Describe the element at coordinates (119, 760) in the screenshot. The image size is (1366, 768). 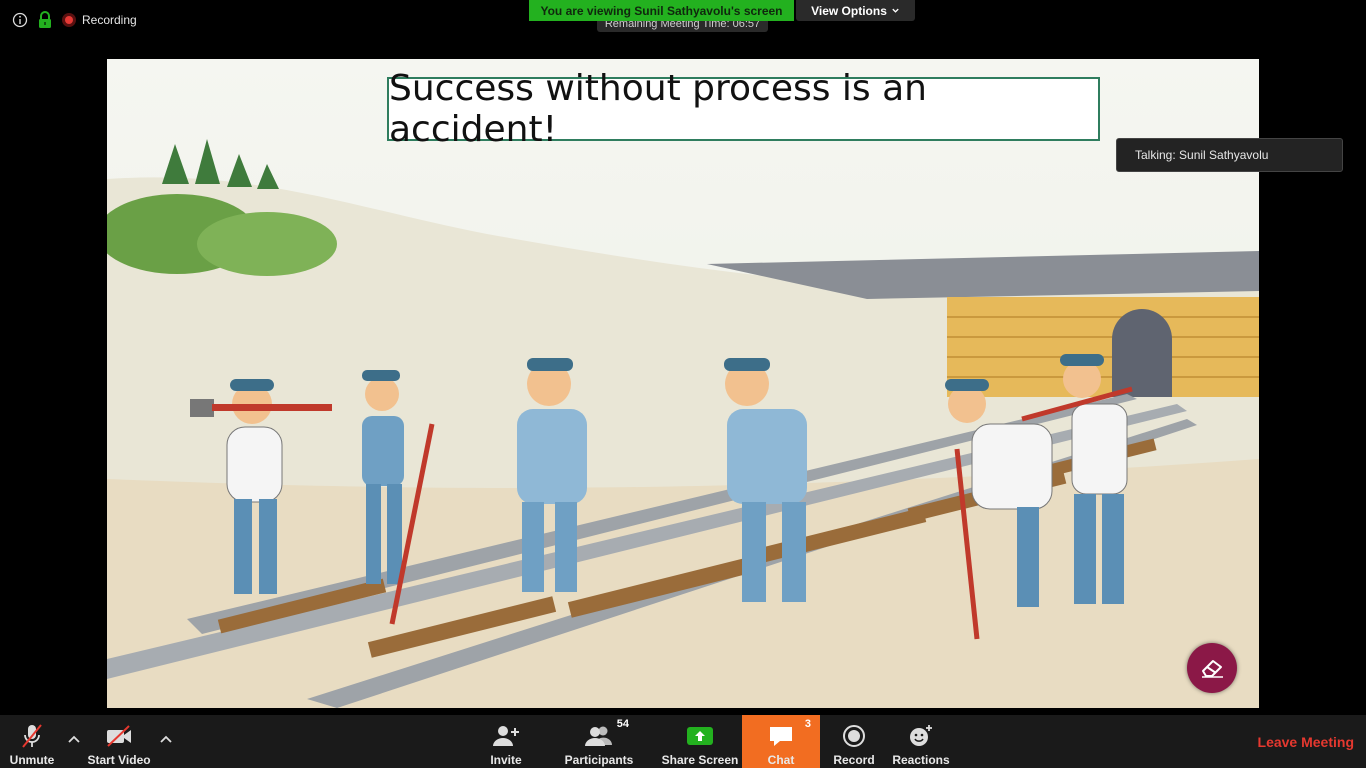
I see `start-video-label: Start Video` at that location.